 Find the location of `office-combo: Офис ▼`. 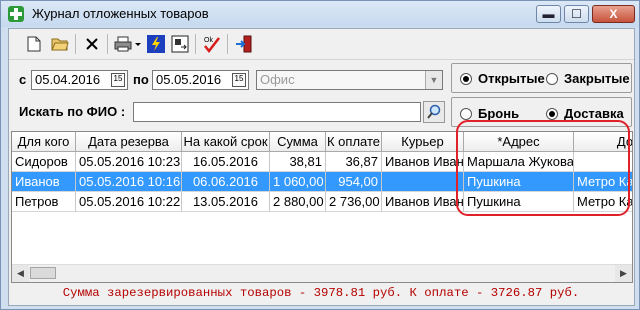

office-combo: Офис ▼ is located at coordinates (349, 80).